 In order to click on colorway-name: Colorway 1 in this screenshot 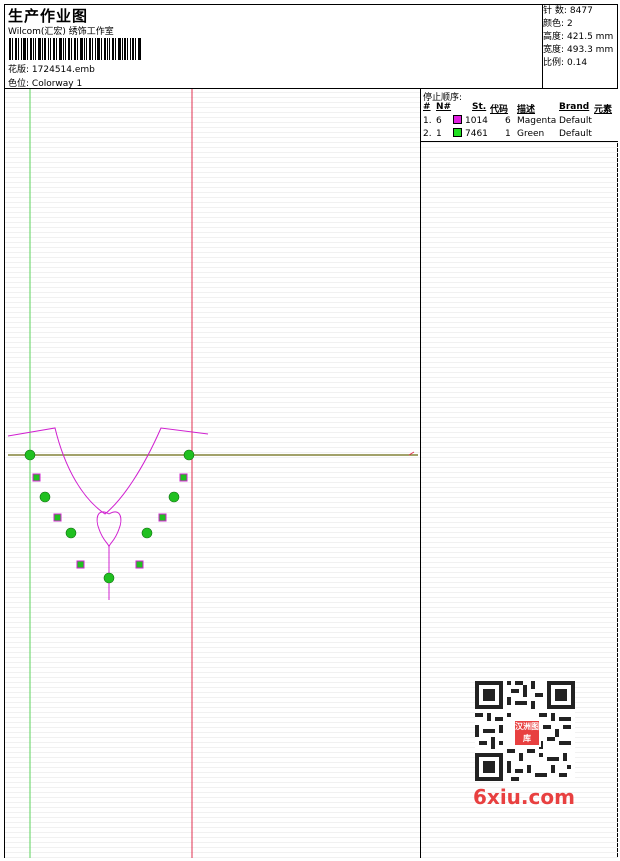, I will do `click(57, 84)`.